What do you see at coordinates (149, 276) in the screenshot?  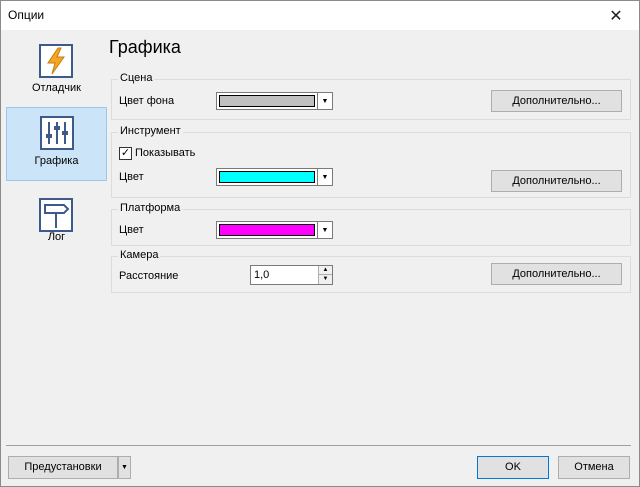 I see `distance-label: Расстояние` at bounding box center [149, 276].